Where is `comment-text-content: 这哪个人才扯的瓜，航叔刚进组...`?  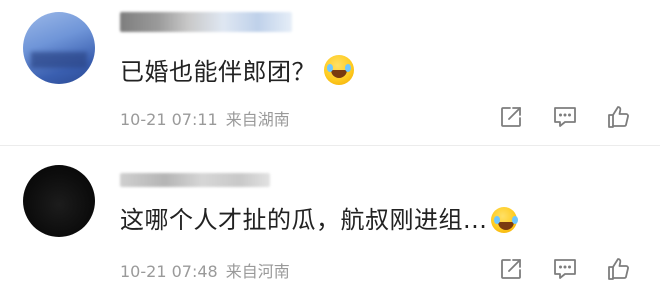
comment-text-content: 这哪个人才扯的瓜，航叔刚进组... is located at coordinates (304, 220).